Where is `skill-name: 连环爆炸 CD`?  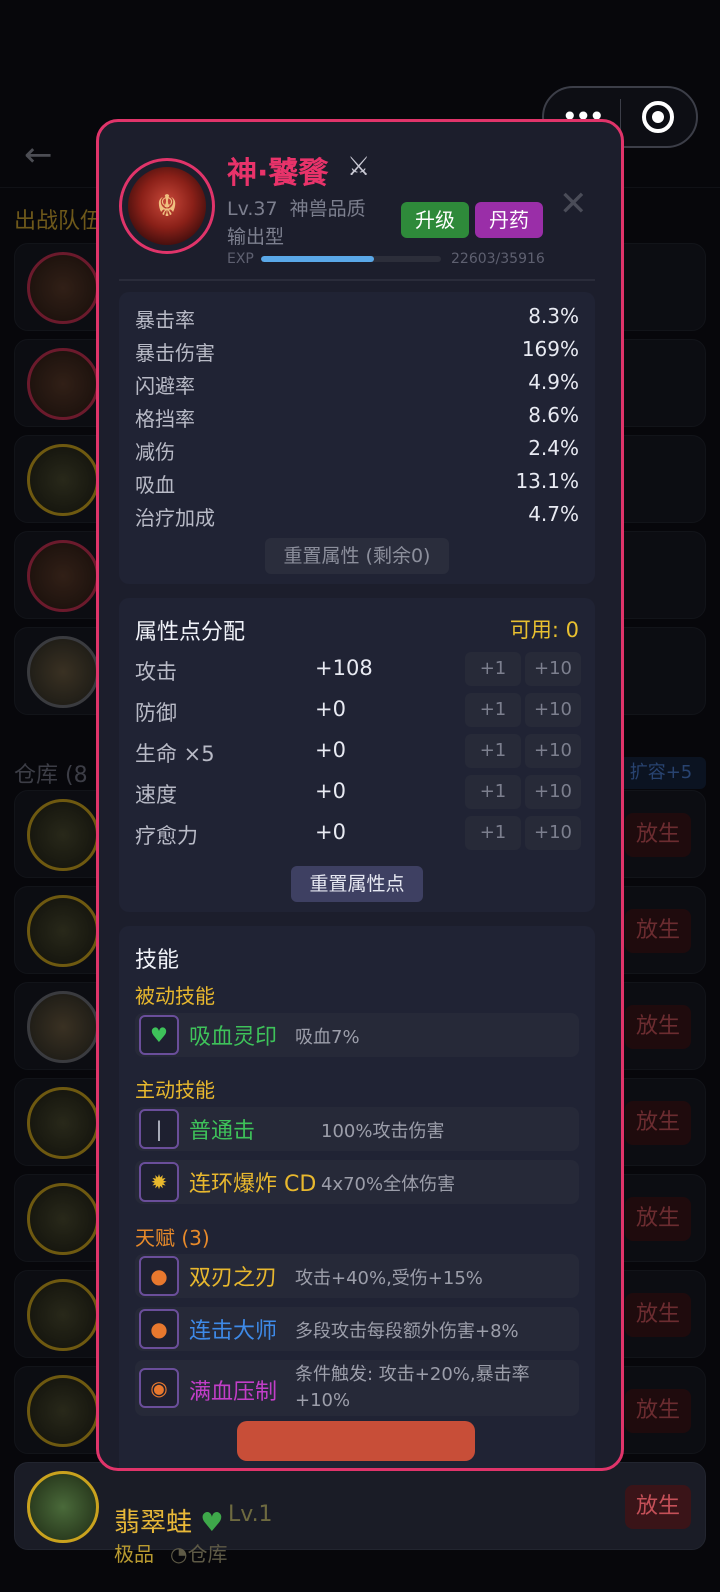
skill-name: 连环爆炸 CD is located at coordinates (253, 1184).